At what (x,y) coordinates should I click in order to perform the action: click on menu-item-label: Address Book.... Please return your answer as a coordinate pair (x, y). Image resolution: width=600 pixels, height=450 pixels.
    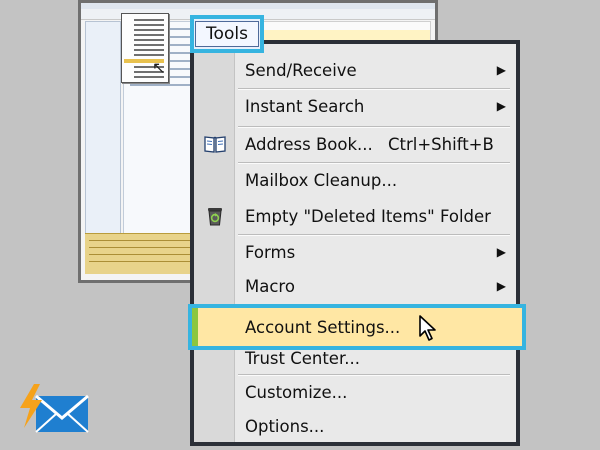
    Looking at the image, I should click on (309, 144).